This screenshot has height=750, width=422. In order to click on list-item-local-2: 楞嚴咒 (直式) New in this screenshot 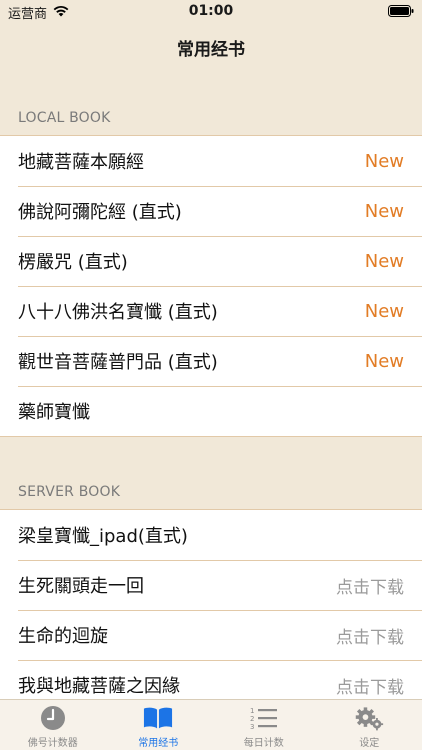, I will do `click(211, 261)`.